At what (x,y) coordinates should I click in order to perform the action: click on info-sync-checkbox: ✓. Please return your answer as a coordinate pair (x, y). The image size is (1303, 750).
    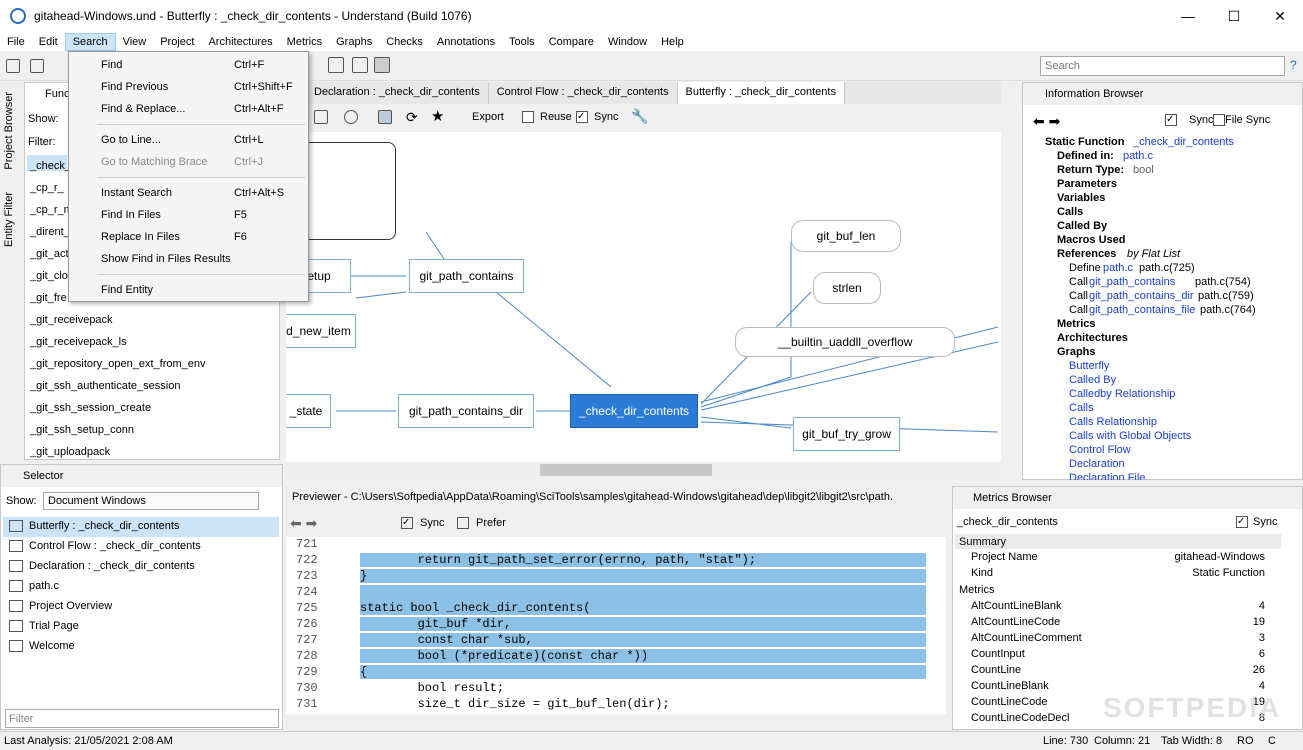
    Looking at the image, I should click on (1171, 120).